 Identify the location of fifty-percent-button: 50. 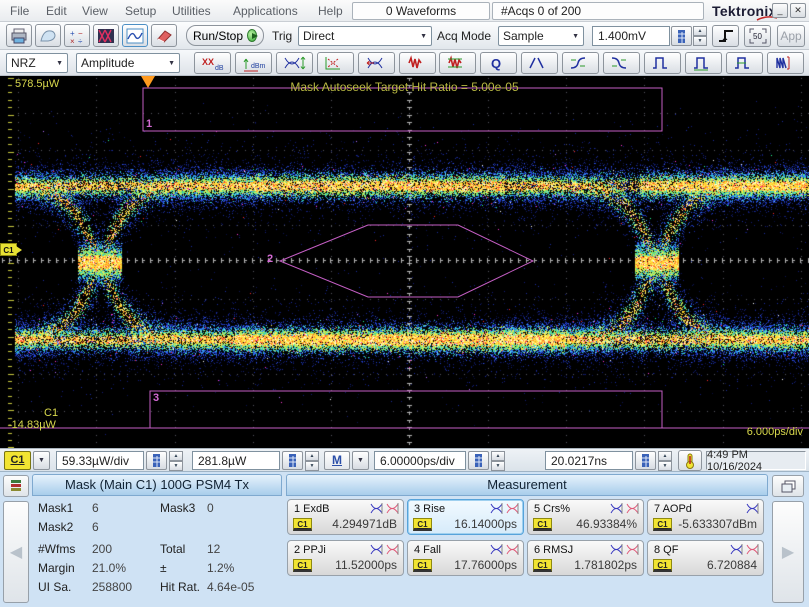
(757, 36).